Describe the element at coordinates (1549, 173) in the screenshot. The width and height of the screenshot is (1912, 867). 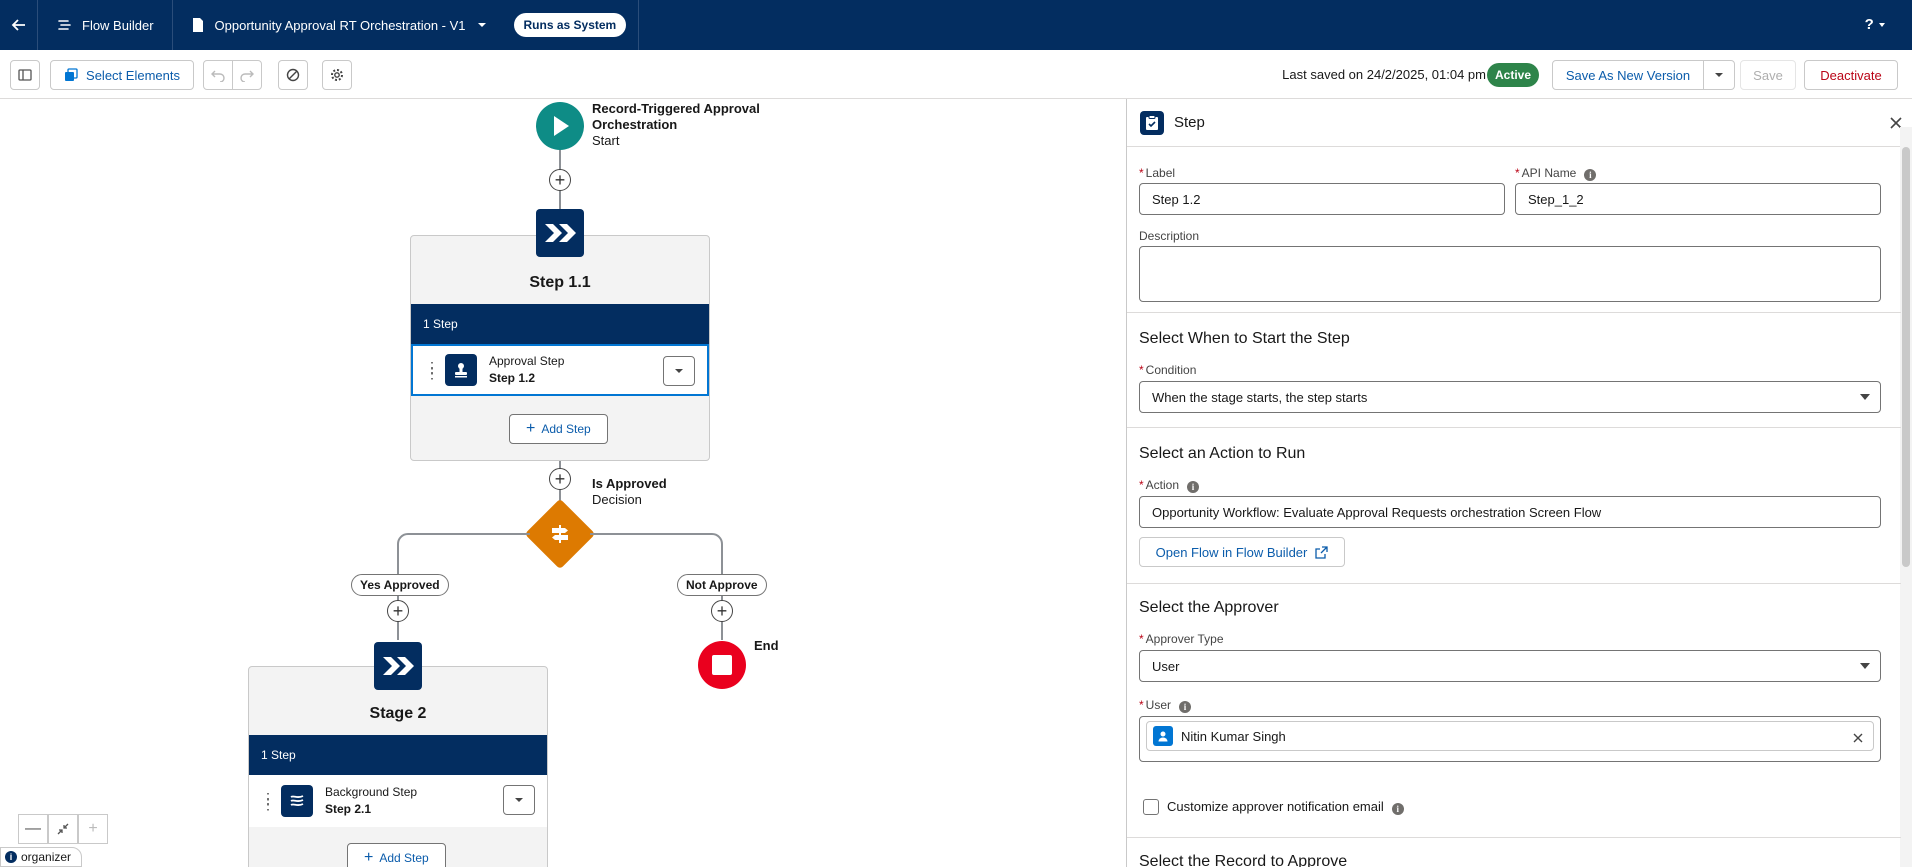
I see `api-name-field-text: API Name` at that location.